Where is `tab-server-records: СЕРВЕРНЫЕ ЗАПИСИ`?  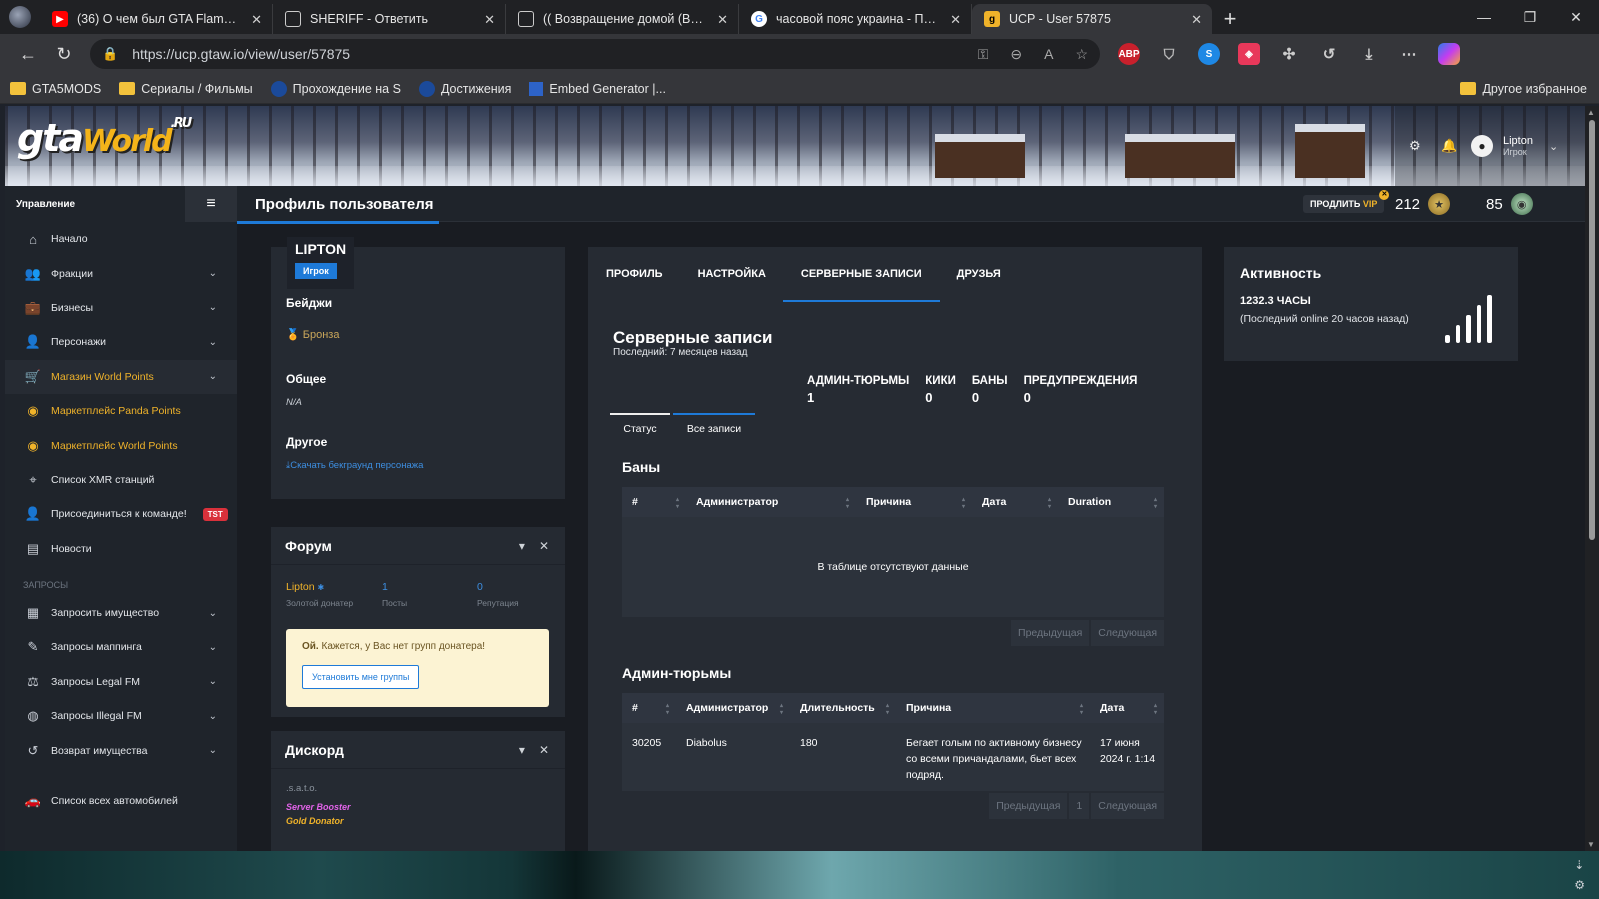
tab-server-records: СЕРВЕРНЫЕ ЗАПИСИ is located at coordinates (861, 274).